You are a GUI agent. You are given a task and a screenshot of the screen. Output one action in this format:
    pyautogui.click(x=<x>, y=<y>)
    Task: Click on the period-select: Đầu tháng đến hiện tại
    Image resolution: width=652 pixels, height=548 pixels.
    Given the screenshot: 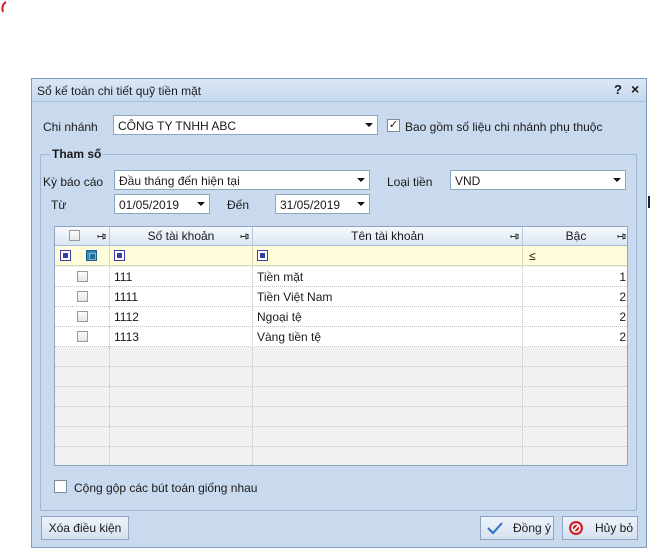 What is the action you would take?
    pyautogui.click(x=242, y=180)
    